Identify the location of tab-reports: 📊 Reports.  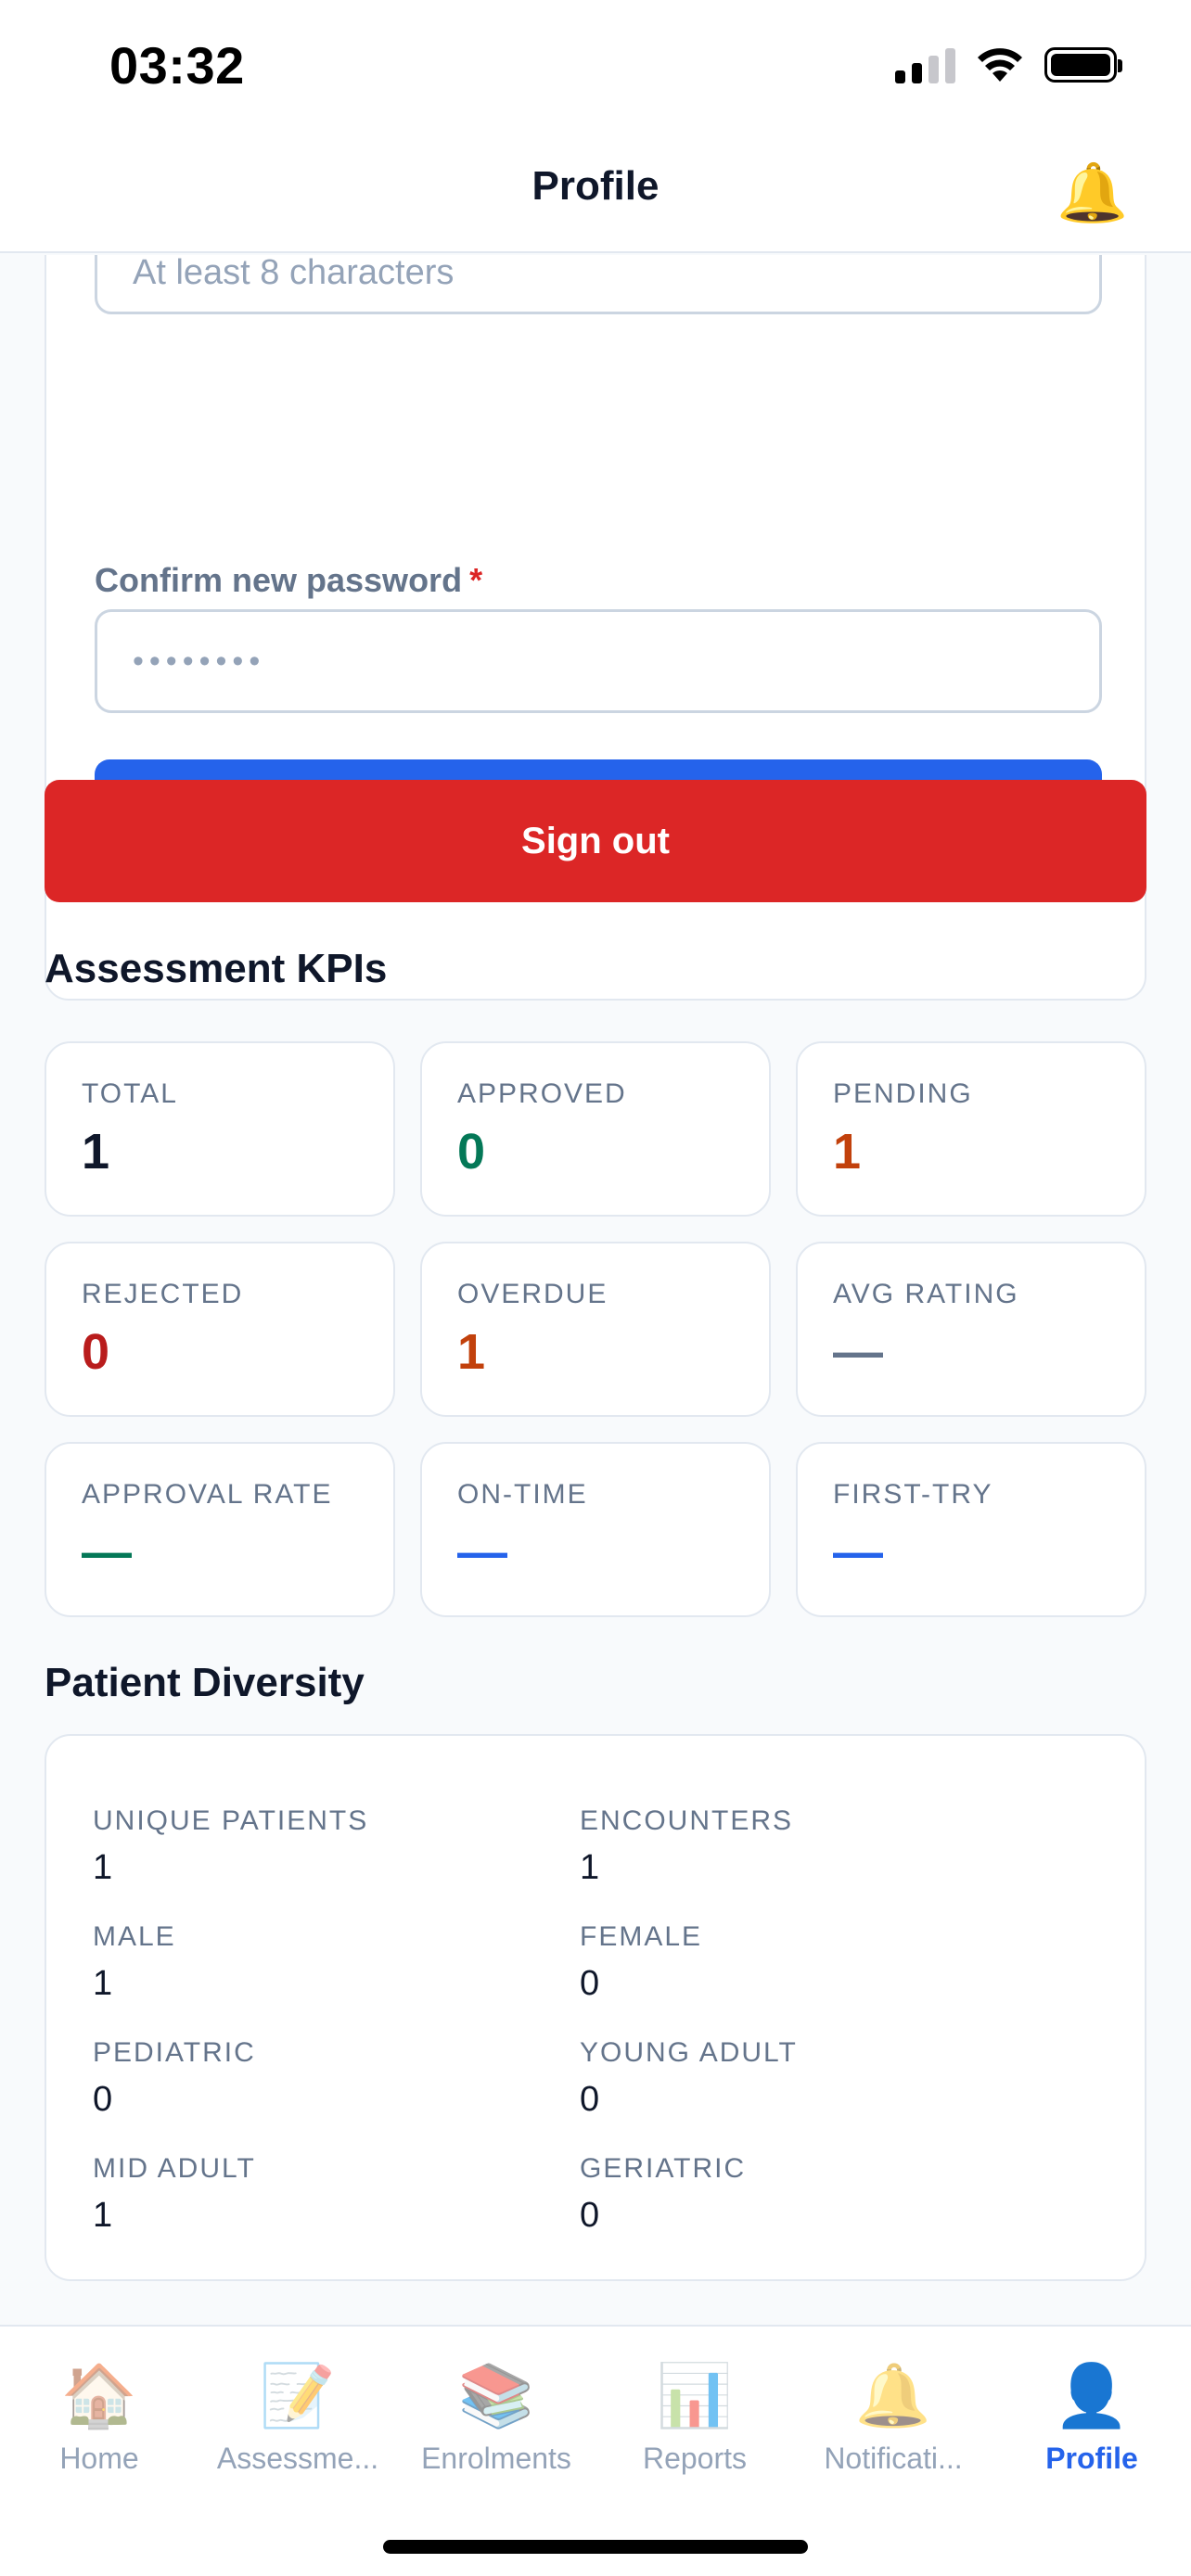
(695, 2417).